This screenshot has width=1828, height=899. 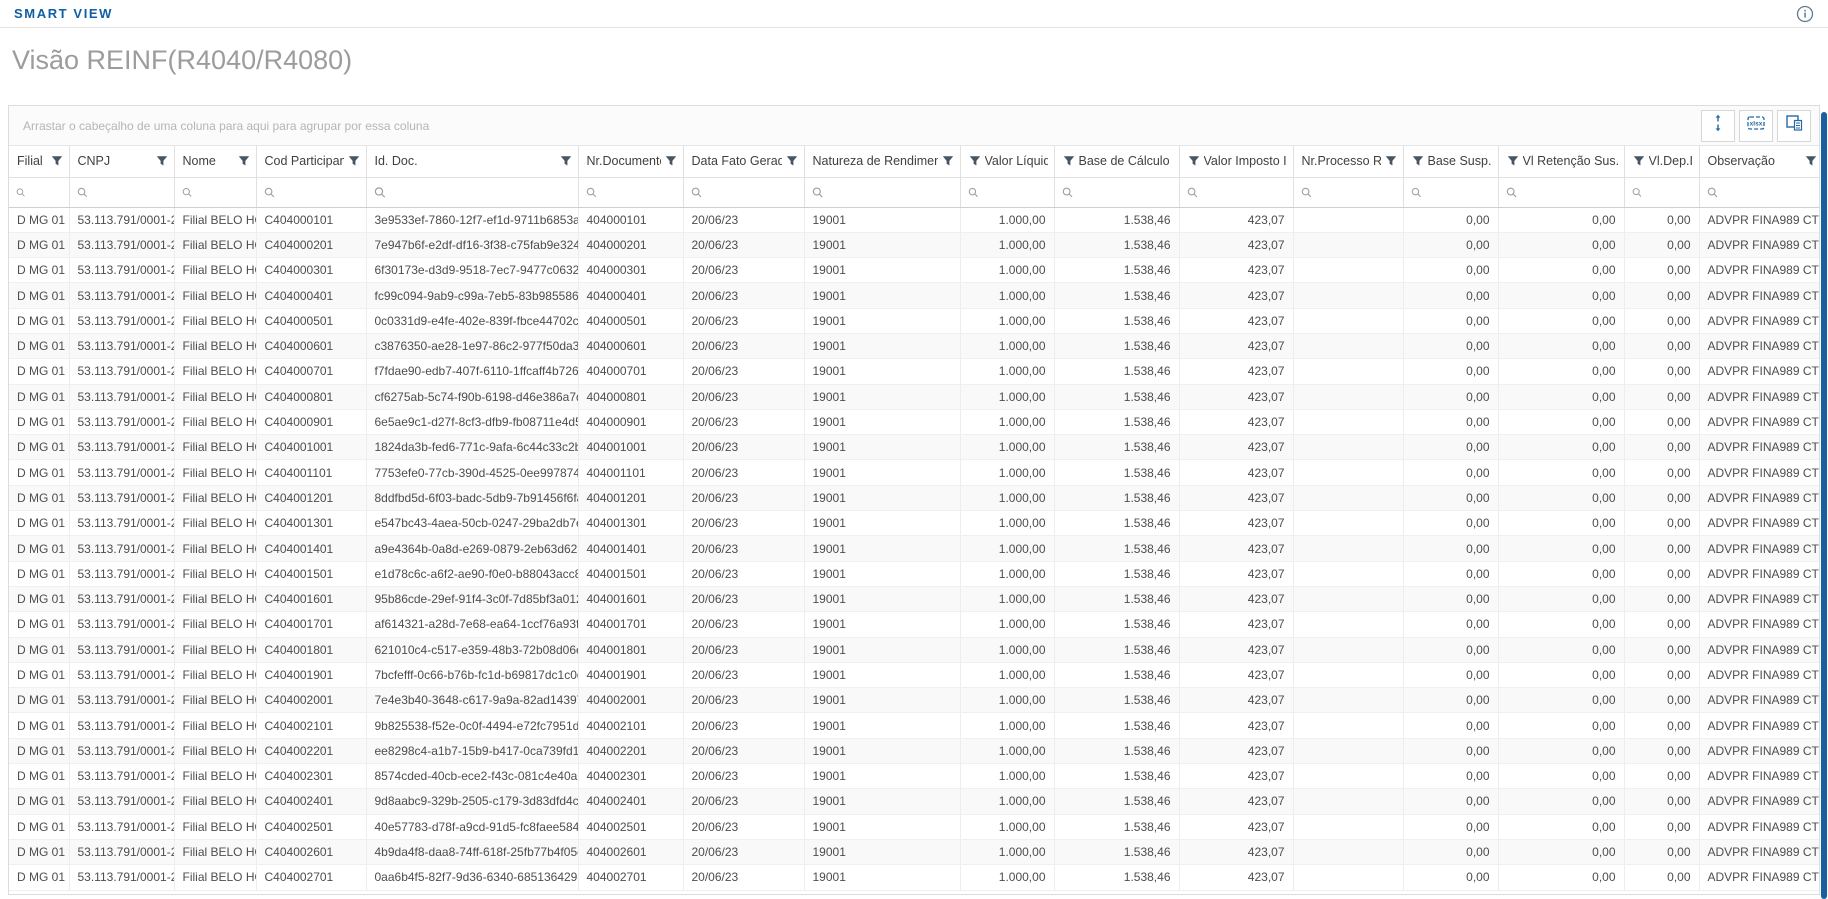 I want to click on search-input-vl_retencao_sus_ir, so click(x=1570, y=192).